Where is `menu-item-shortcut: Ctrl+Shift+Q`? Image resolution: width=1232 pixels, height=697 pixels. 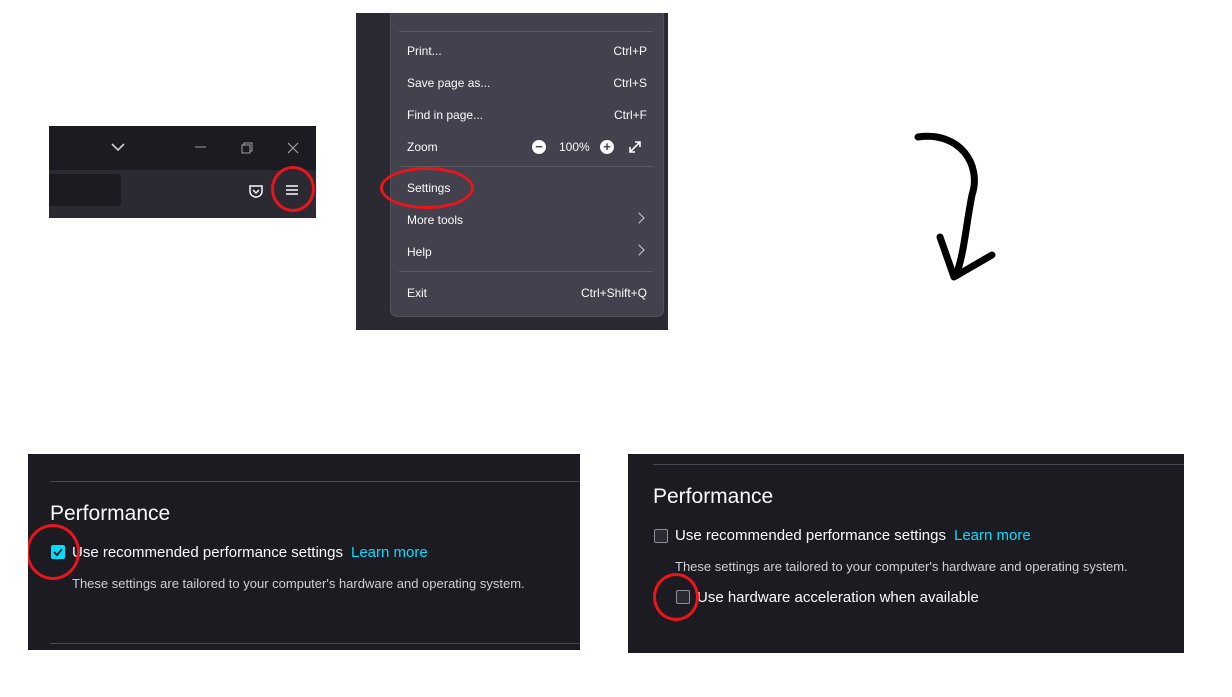
menu-item-shortcut: Ctrl+Shift+Q is located at coordinates (613, 293).